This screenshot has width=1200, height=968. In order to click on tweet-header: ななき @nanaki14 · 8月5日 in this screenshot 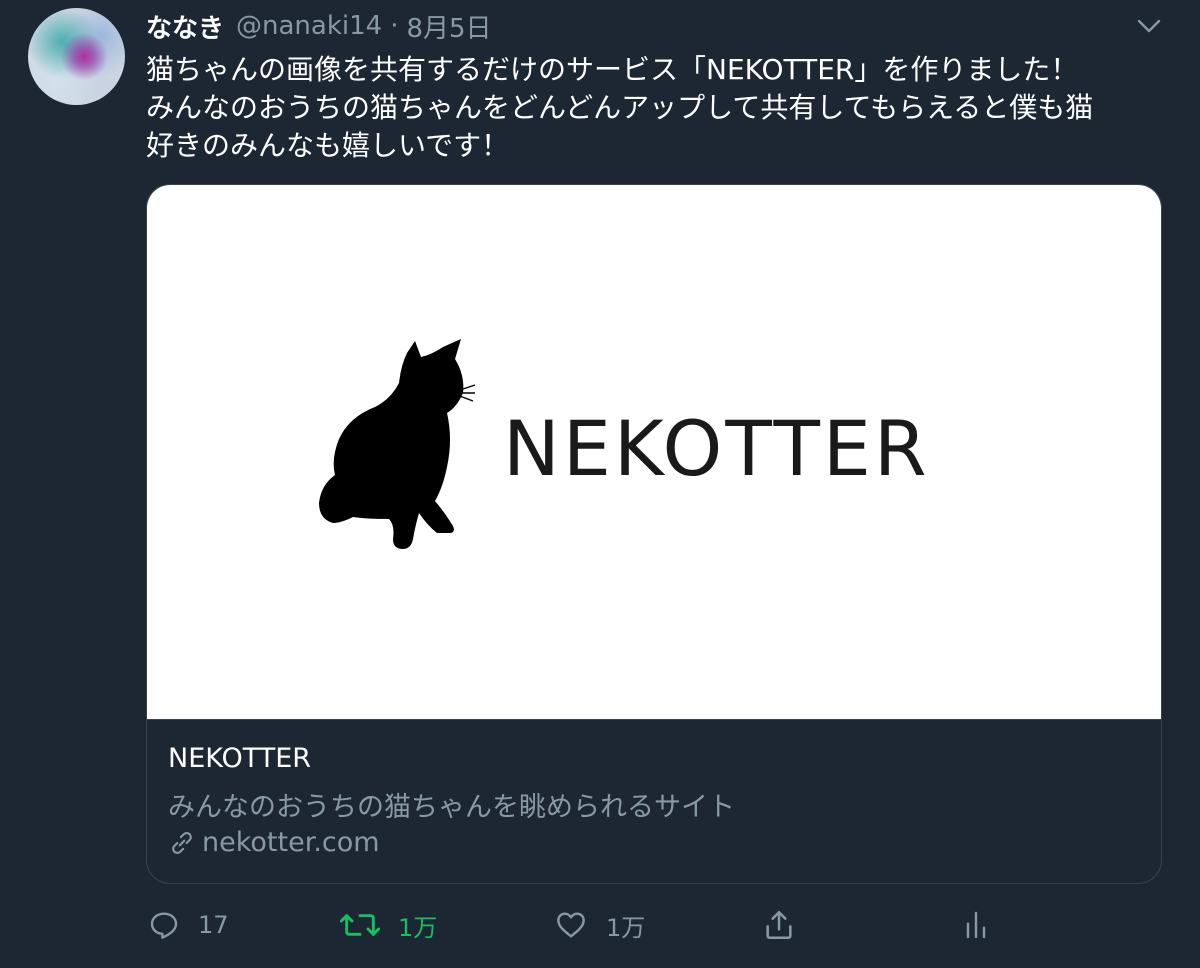, I will do `click(319, 26)`.